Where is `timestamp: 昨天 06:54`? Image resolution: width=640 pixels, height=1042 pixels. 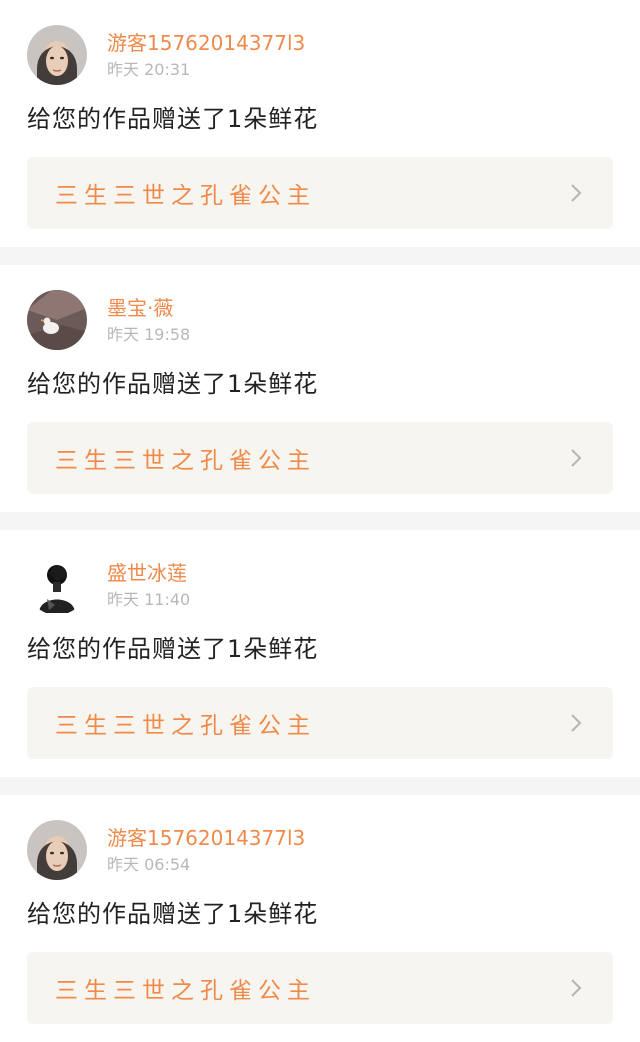
timestamp: 昨天 06:54 is located at coordinates (149, 864).